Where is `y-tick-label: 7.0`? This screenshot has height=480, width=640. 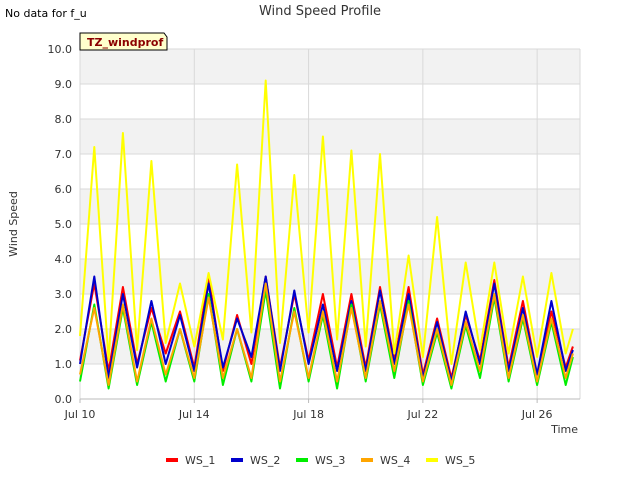
y-tick-label: 7.0 is located at coordinates (64, 154).